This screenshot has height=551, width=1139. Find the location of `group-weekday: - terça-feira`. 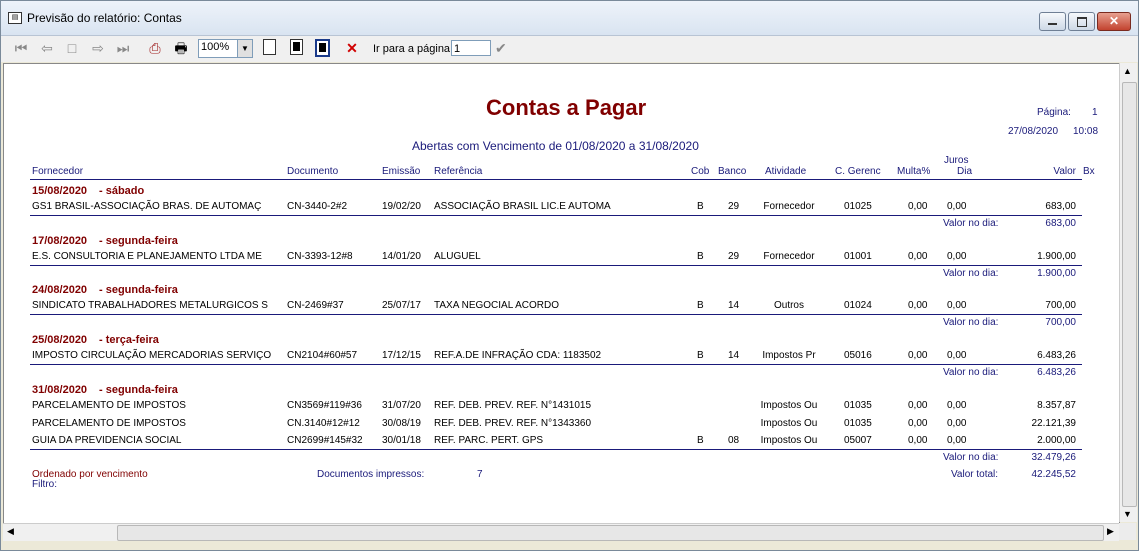

group-weekday: - terça-feira is located at coordinates (129, 340).